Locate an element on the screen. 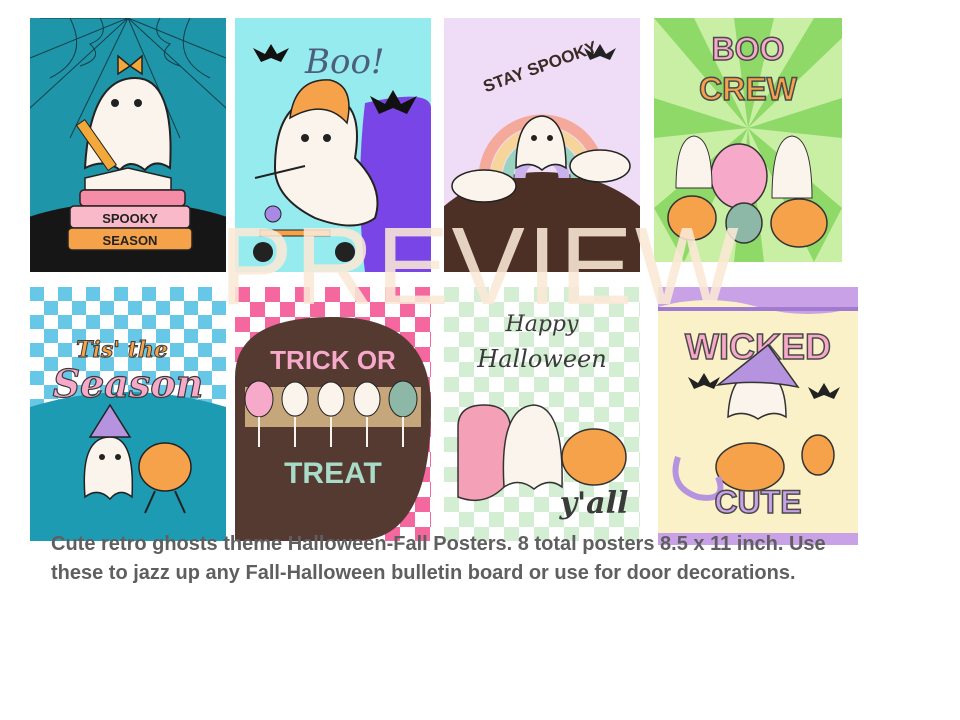  poster-trick-or-treat: TRICK OR TREAT is located at coordinates (333, 414).